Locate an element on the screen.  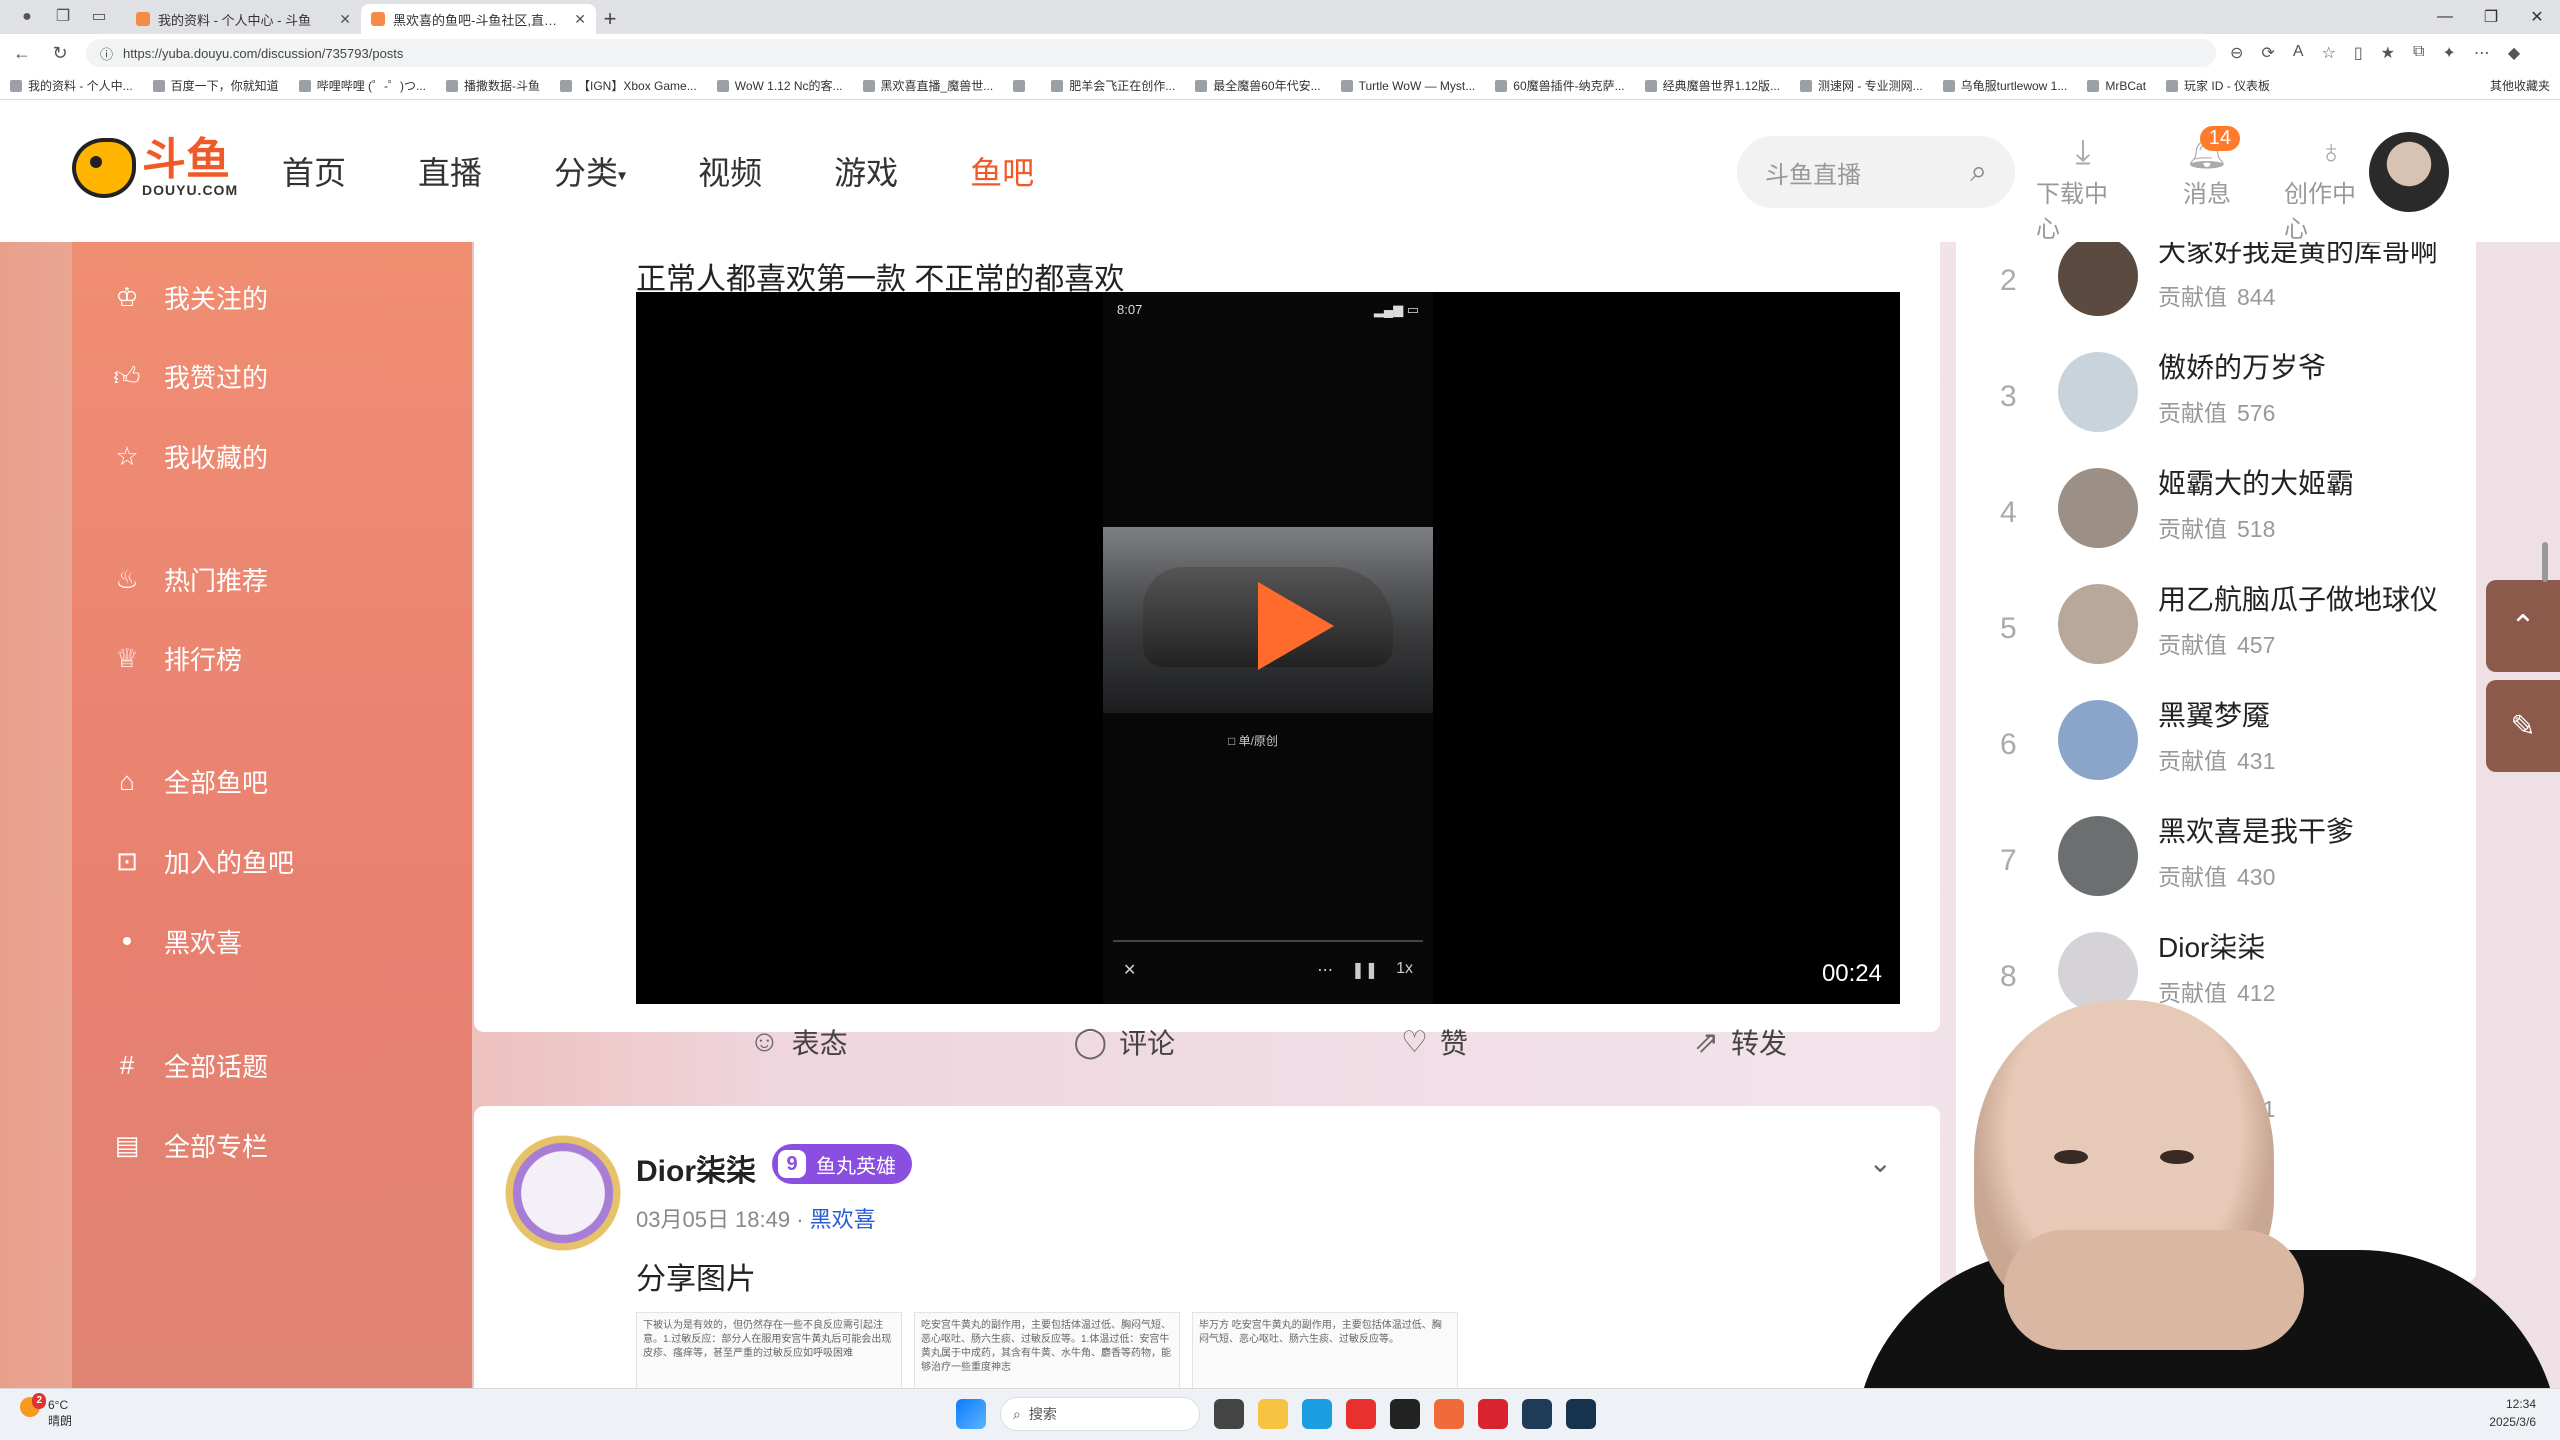
sidebar-item-7: ⊡ 加入的鱼吧 is located at coordinates (203, 861).